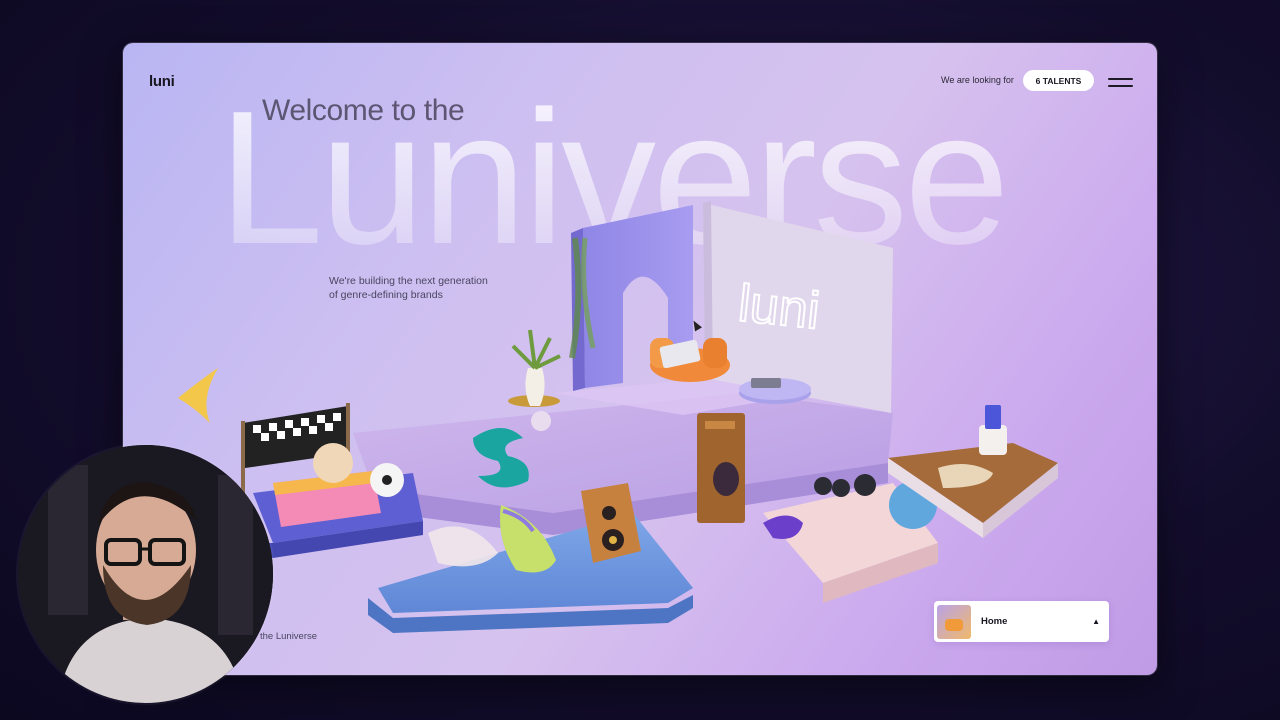 The width and height of the screenshot is (1280, 720). I want to click on webcam-overlay, so click(145, 574).